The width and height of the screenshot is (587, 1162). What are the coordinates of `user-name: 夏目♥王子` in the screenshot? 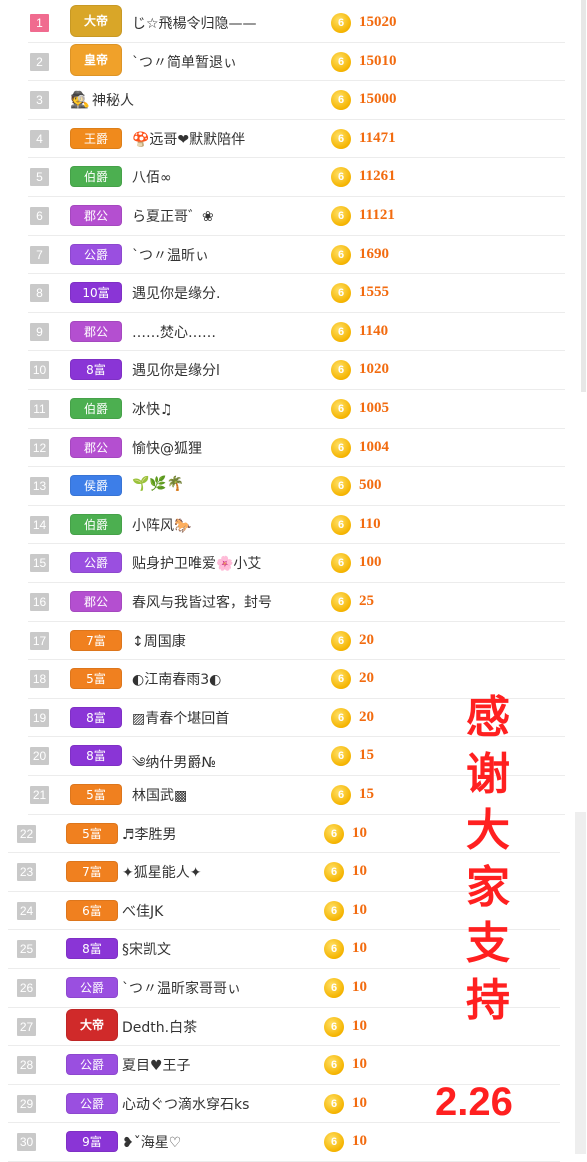 It's located at (156, 1065).